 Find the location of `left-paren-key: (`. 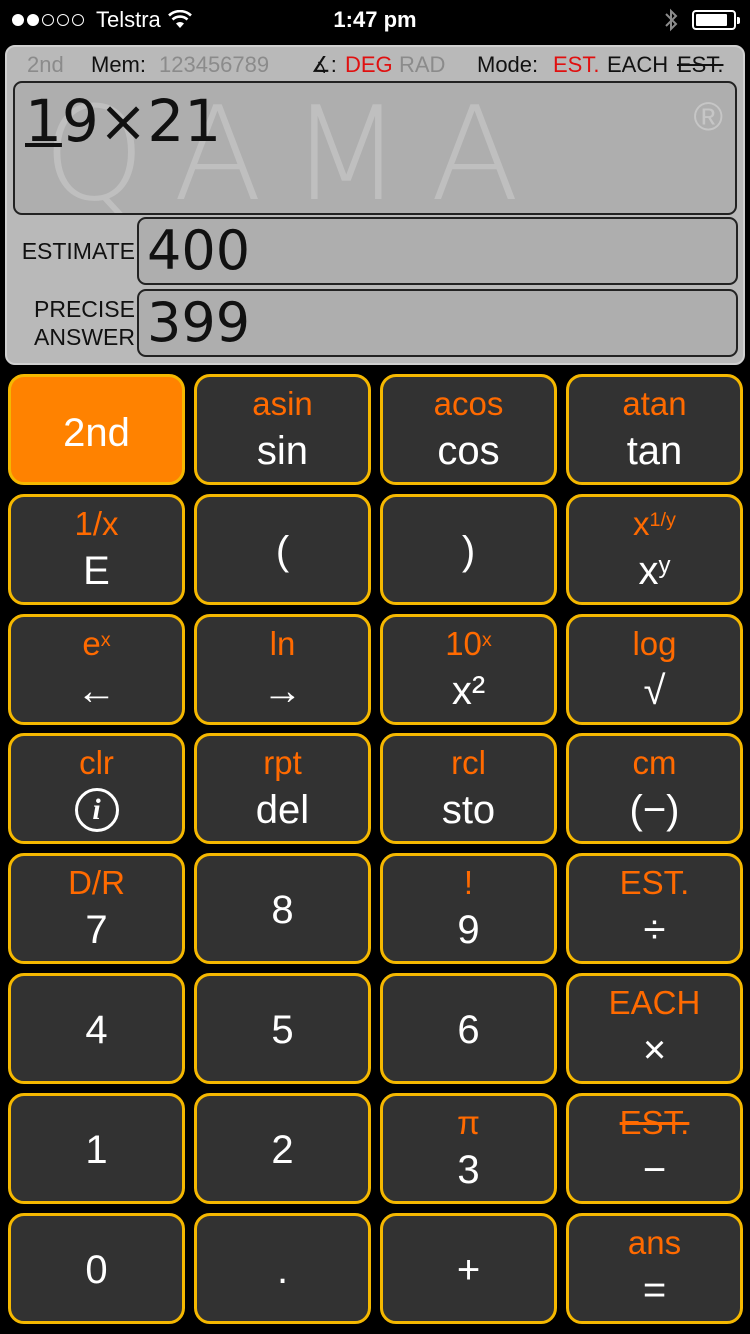

left-paren-key: ( is located at coordinates (282, 549).